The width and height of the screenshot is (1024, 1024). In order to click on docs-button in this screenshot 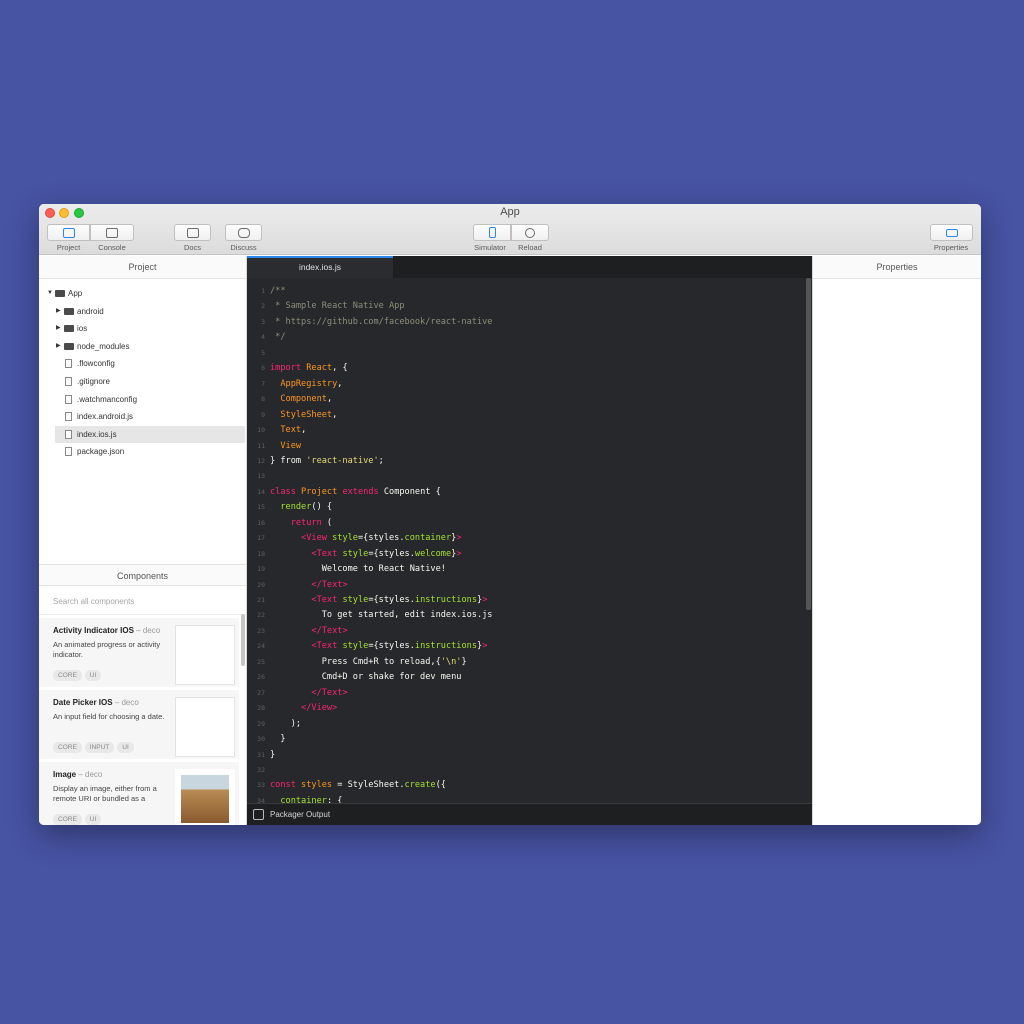, I will do `click(192, 232)`.